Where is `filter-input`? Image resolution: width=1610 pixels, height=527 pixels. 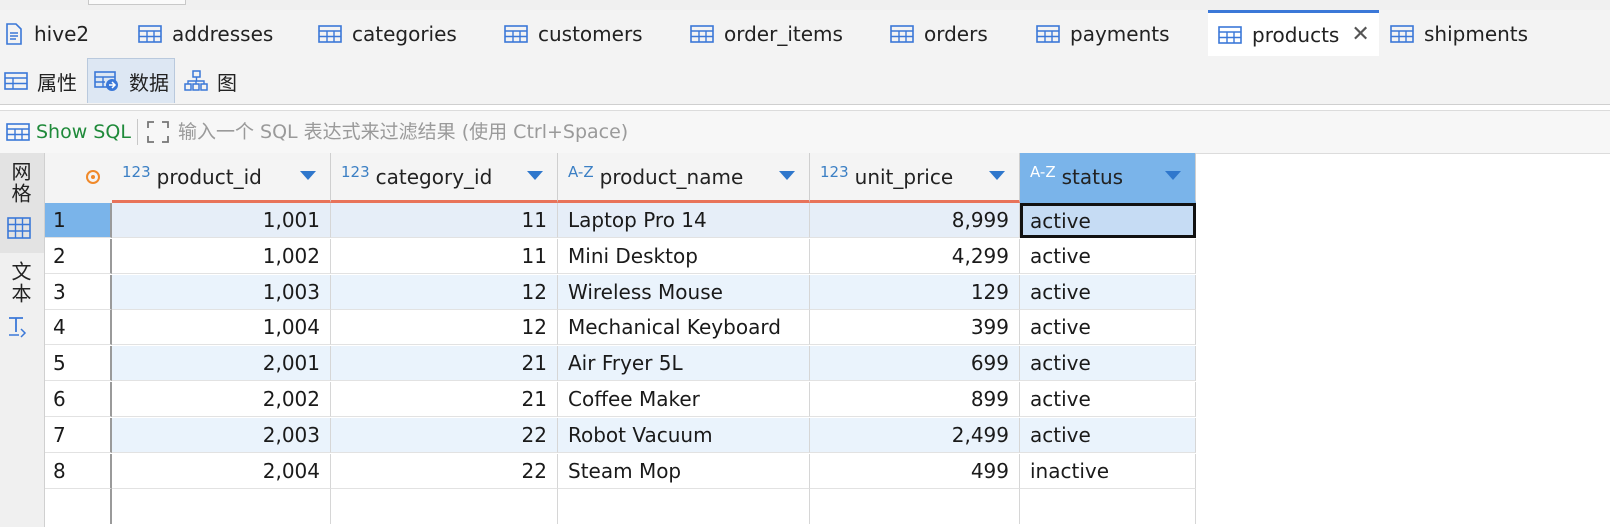
filter-input is located at coordinates (888, 132).